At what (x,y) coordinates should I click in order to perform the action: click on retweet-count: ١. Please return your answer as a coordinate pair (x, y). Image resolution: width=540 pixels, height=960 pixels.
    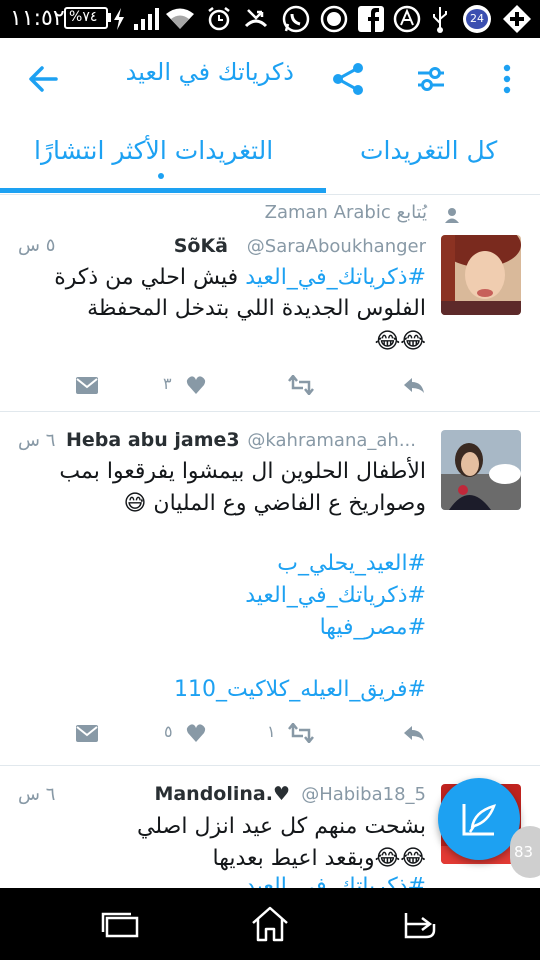
    Looking at the image, I should click on (271, 731).